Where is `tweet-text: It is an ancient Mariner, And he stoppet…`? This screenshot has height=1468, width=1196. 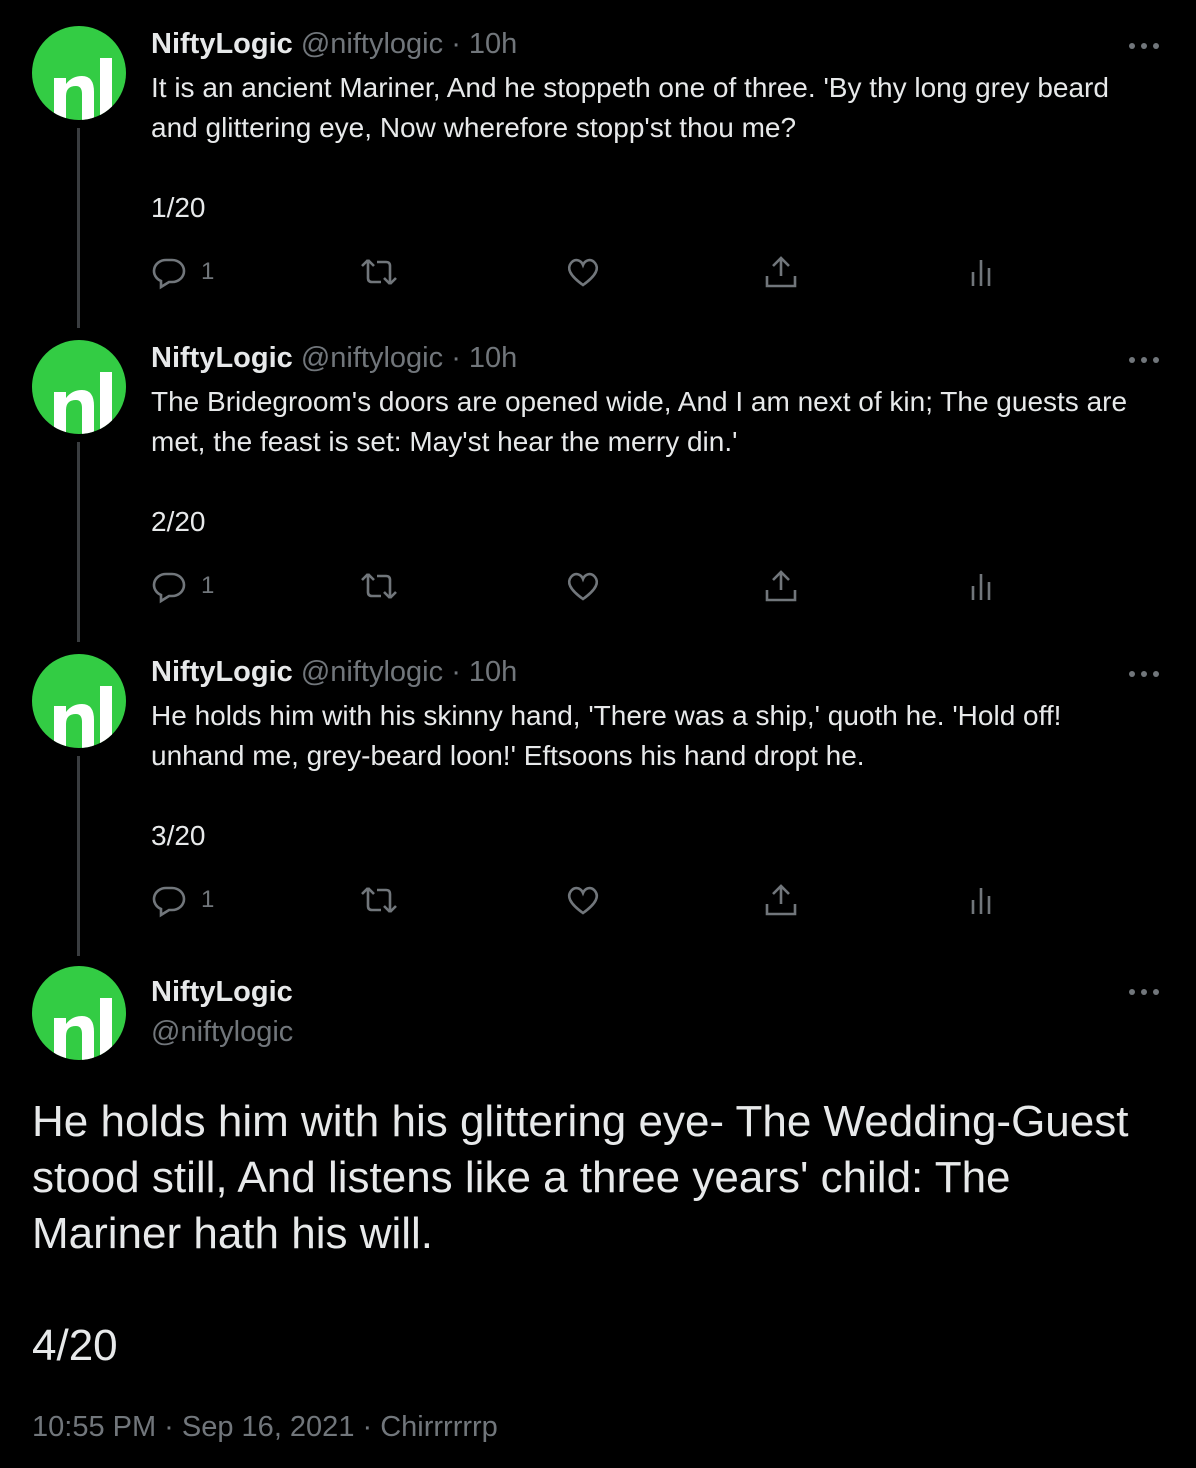
tweet-text: It is an ancient Mariner, And he stoppet… is located at coordinates (651, 108).